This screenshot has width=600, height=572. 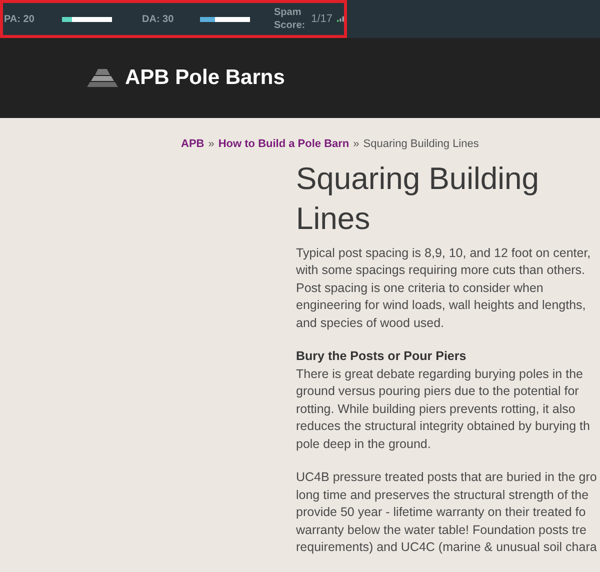 What do you see at coordinates (381, 356) in the screenshot?
I see `section-heading: Bury the Posts or Pour Piers` at bounding box center [381, 356].